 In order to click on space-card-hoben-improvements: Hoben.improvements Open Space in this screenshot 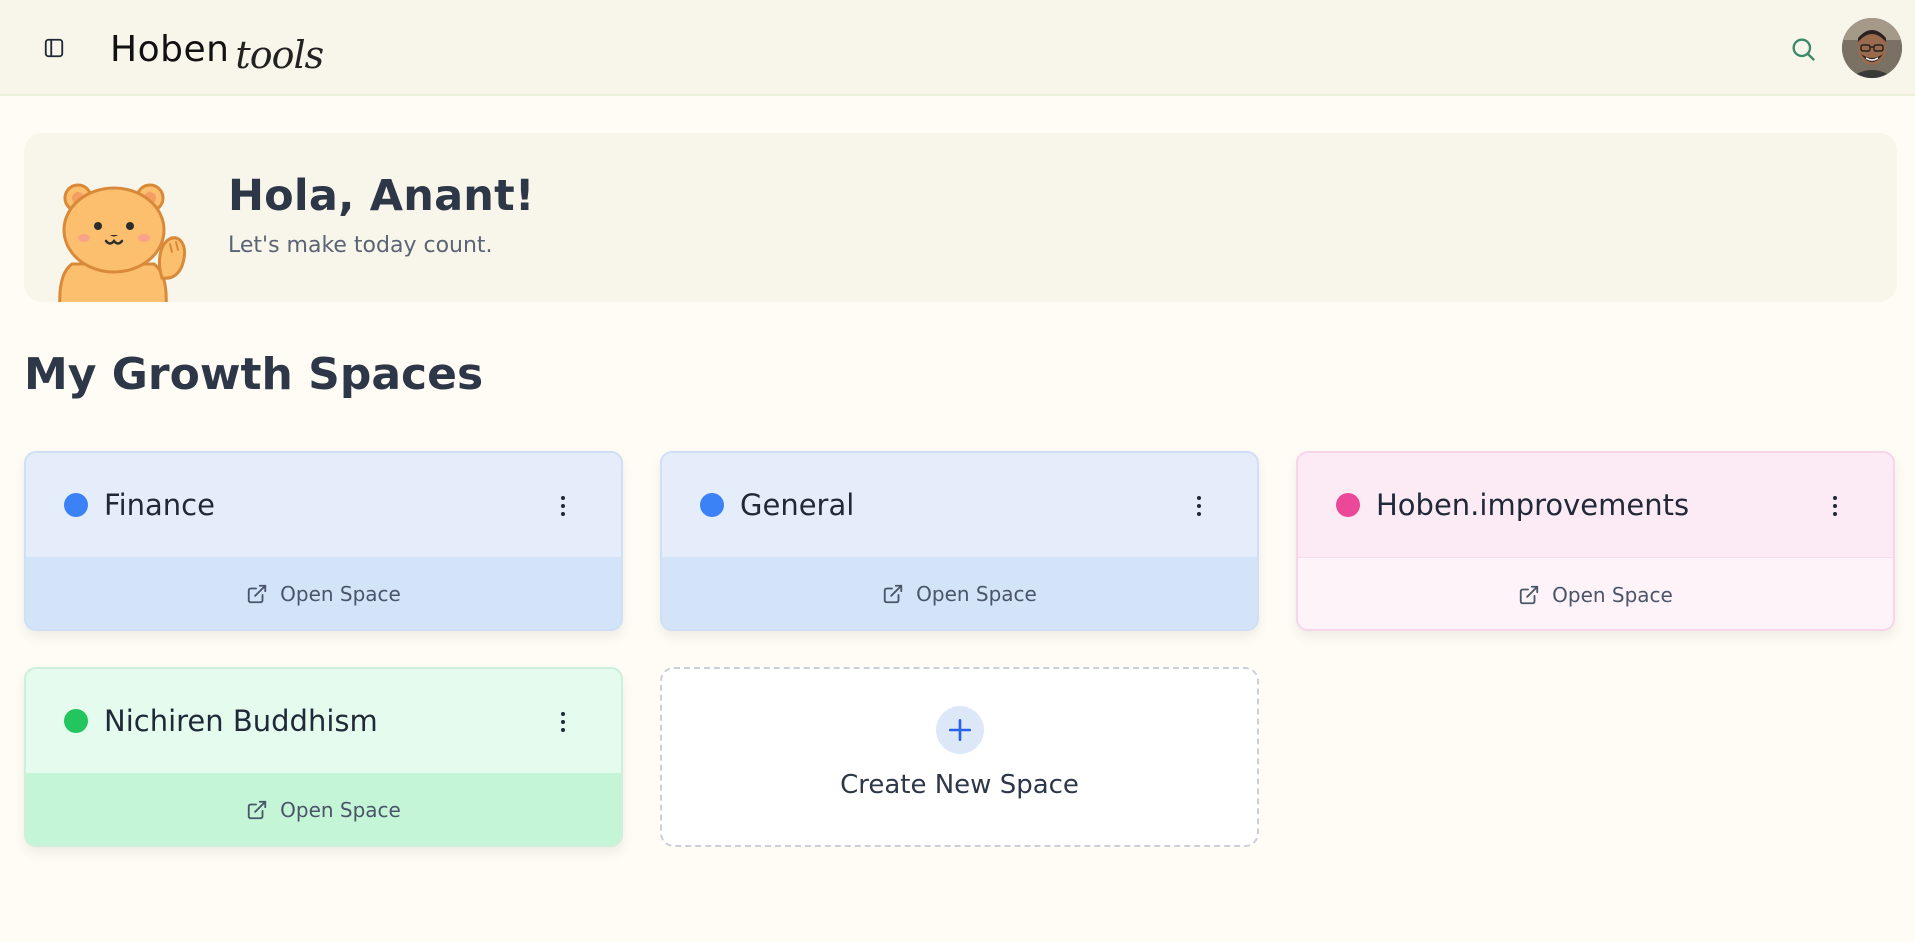, I will do `click(1595, 541)`.